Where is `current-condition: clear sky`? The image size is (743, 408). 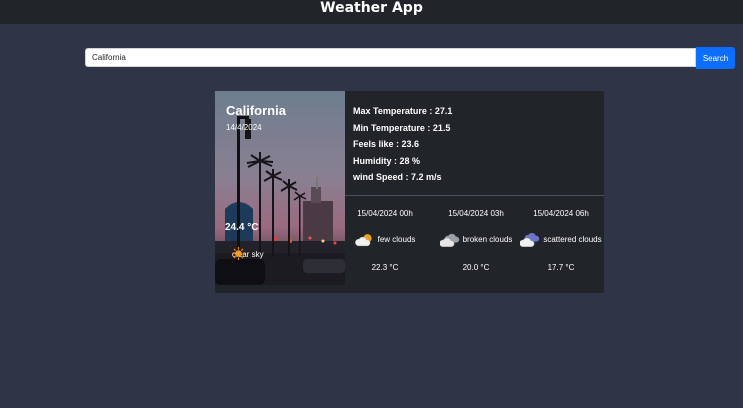
current-condition: clear sky is located at coordinates (248, 254).